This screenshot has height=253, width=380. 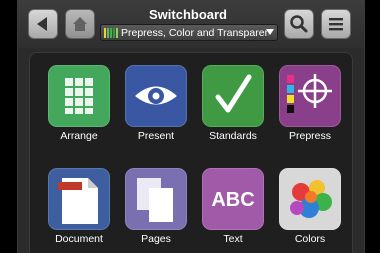 What do you see at coordinates (309, 136) in the screenshot?
I see `prepress-label: Prepress` at bounding box center [309, 136].